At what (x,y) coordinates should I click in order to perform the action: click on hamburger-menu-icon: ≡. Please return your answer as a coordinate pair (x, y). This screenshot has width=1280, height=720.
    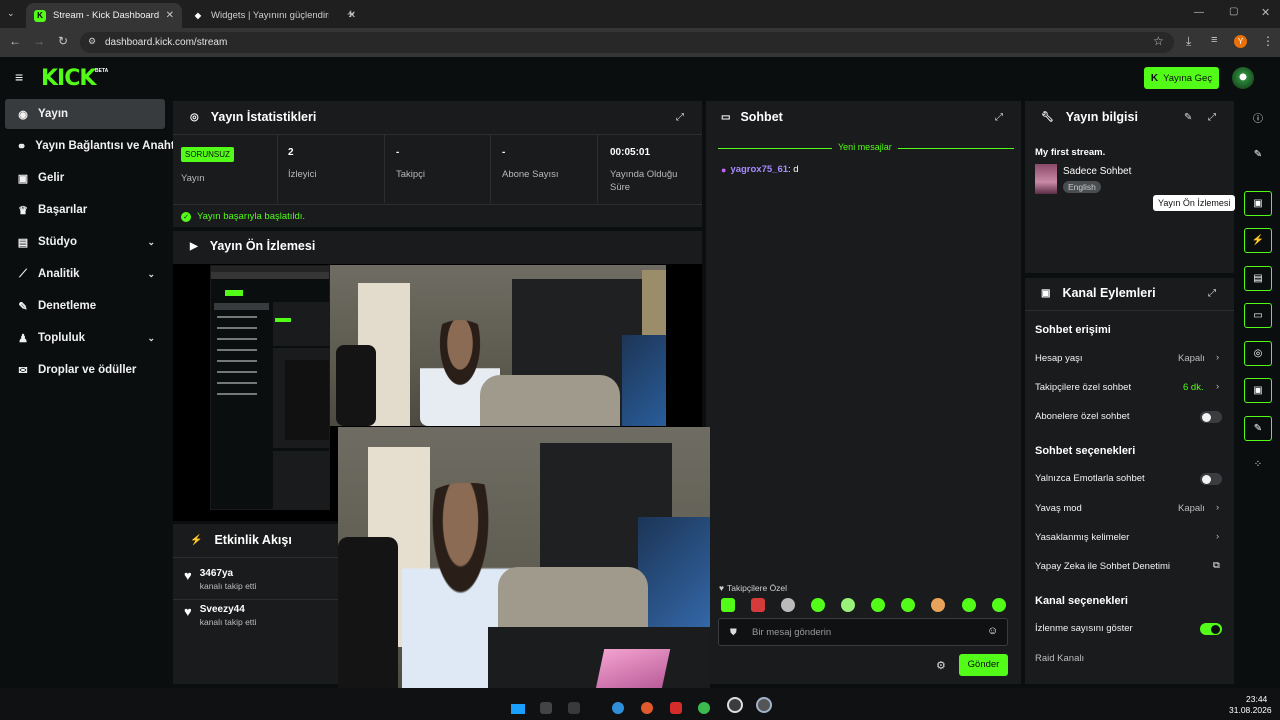
    Looking at the image, I should click on (19, 77).